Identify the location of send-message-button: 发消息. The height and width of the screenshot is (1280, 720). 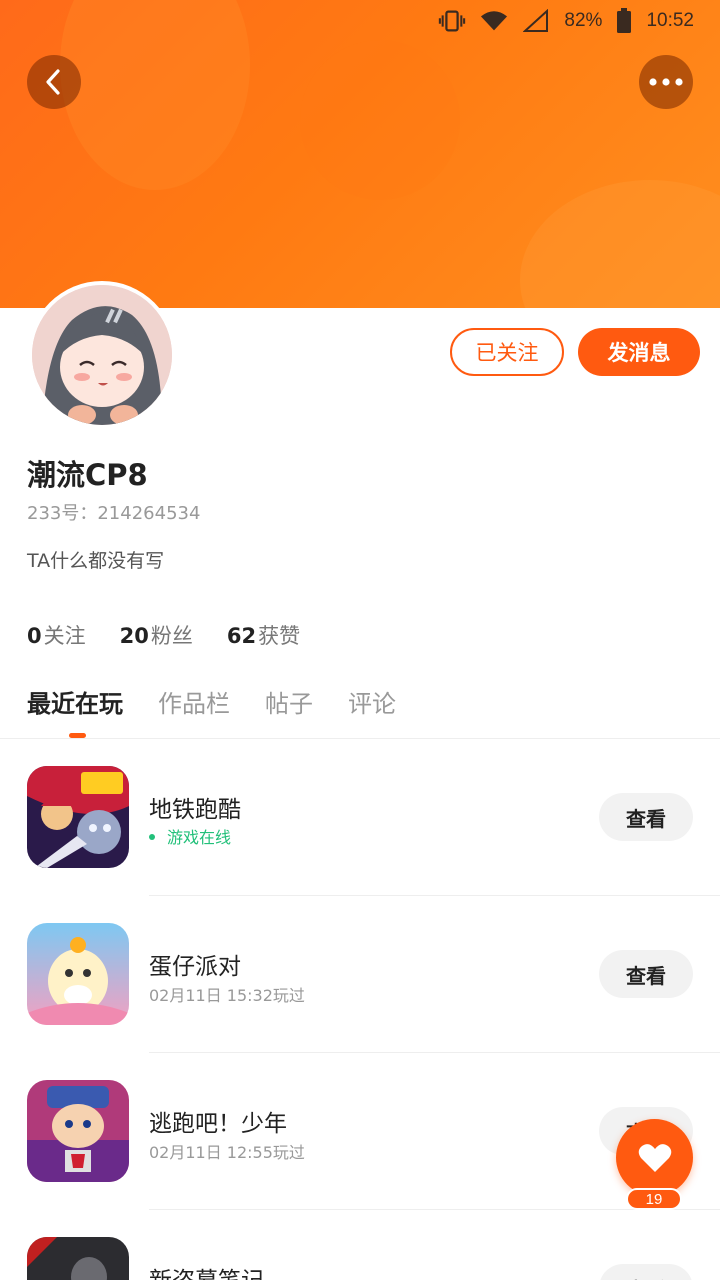
(639, 352).